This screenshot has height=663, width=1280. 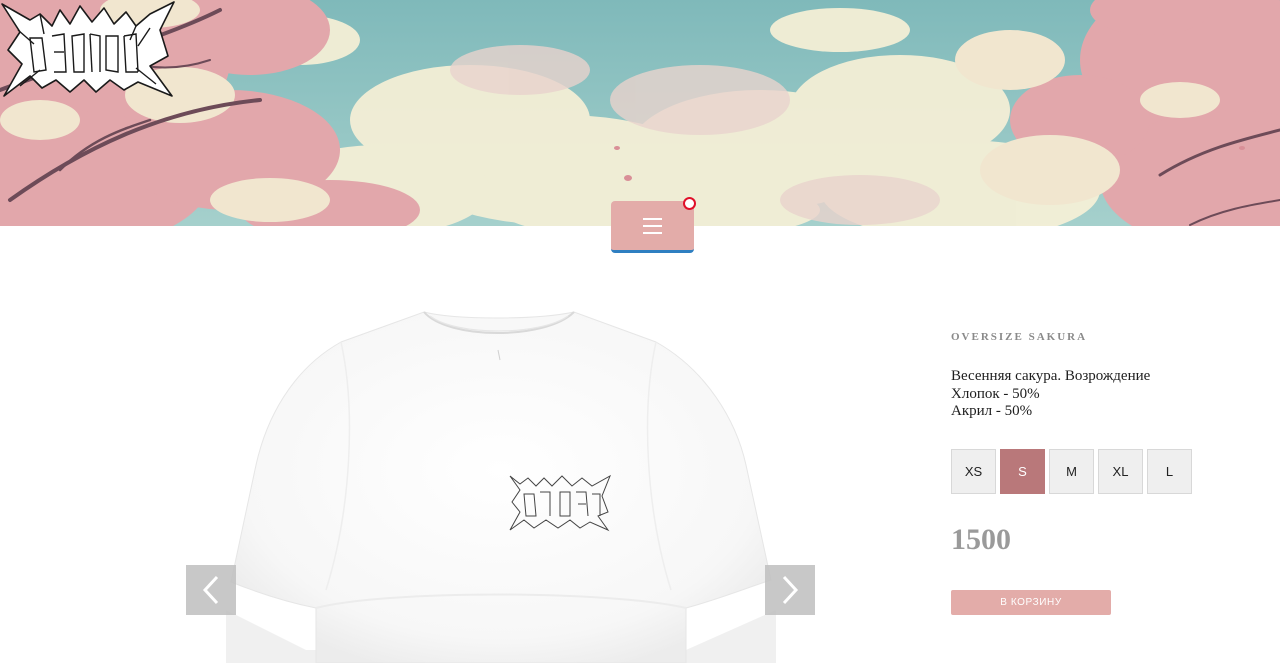 I want to click on size-option-m: M, so click(x=1071, y=471).